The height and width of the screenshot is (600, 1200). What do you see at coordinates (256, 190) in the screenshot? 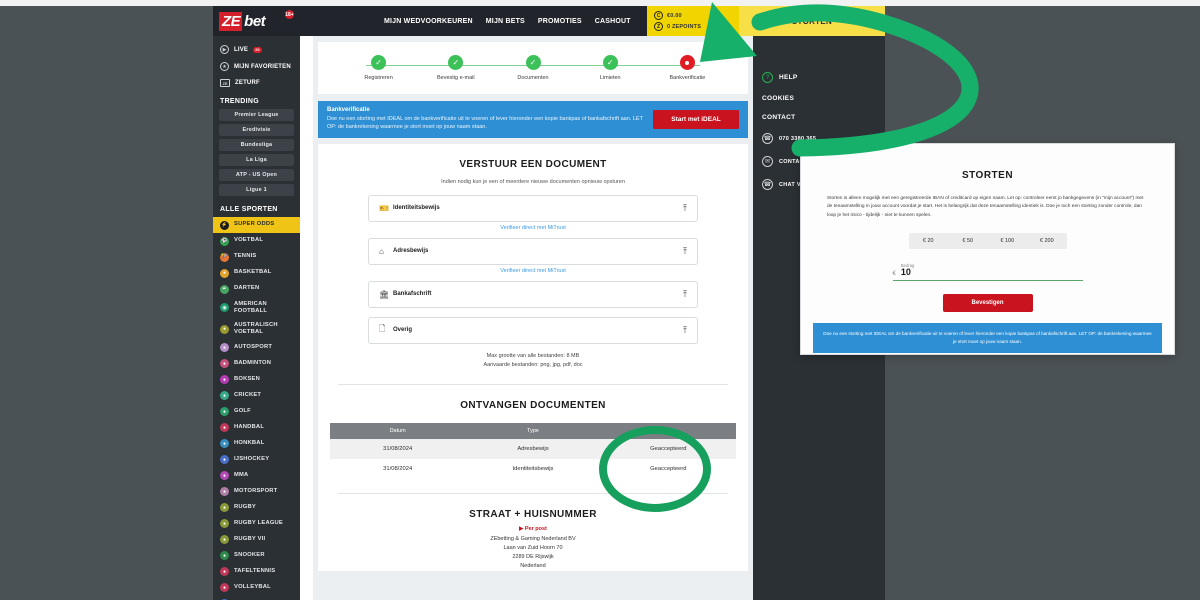
I see `trending-item: Ligue 1` at bounding box center [256, 190].